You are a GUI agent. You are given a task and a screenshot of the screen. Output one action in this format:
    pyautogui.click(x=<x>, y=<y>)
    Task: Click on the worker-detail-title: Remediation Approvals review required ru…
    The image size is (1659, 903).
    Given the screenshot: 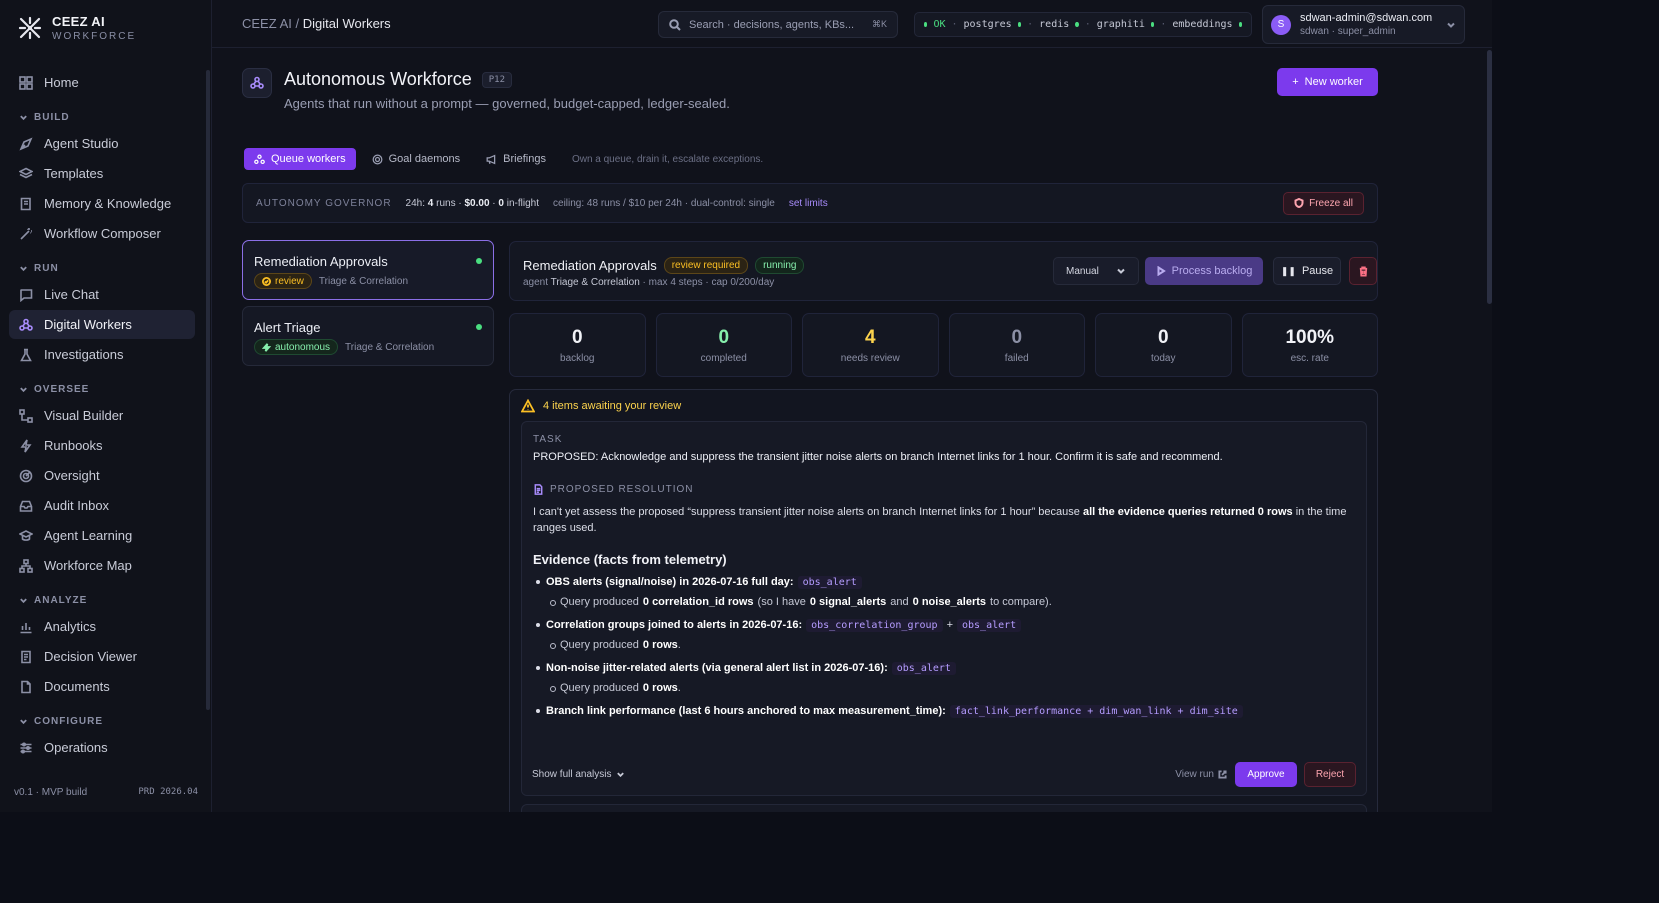 What is the action you would take?
    pyautogui.click(x=664, y=265)
    